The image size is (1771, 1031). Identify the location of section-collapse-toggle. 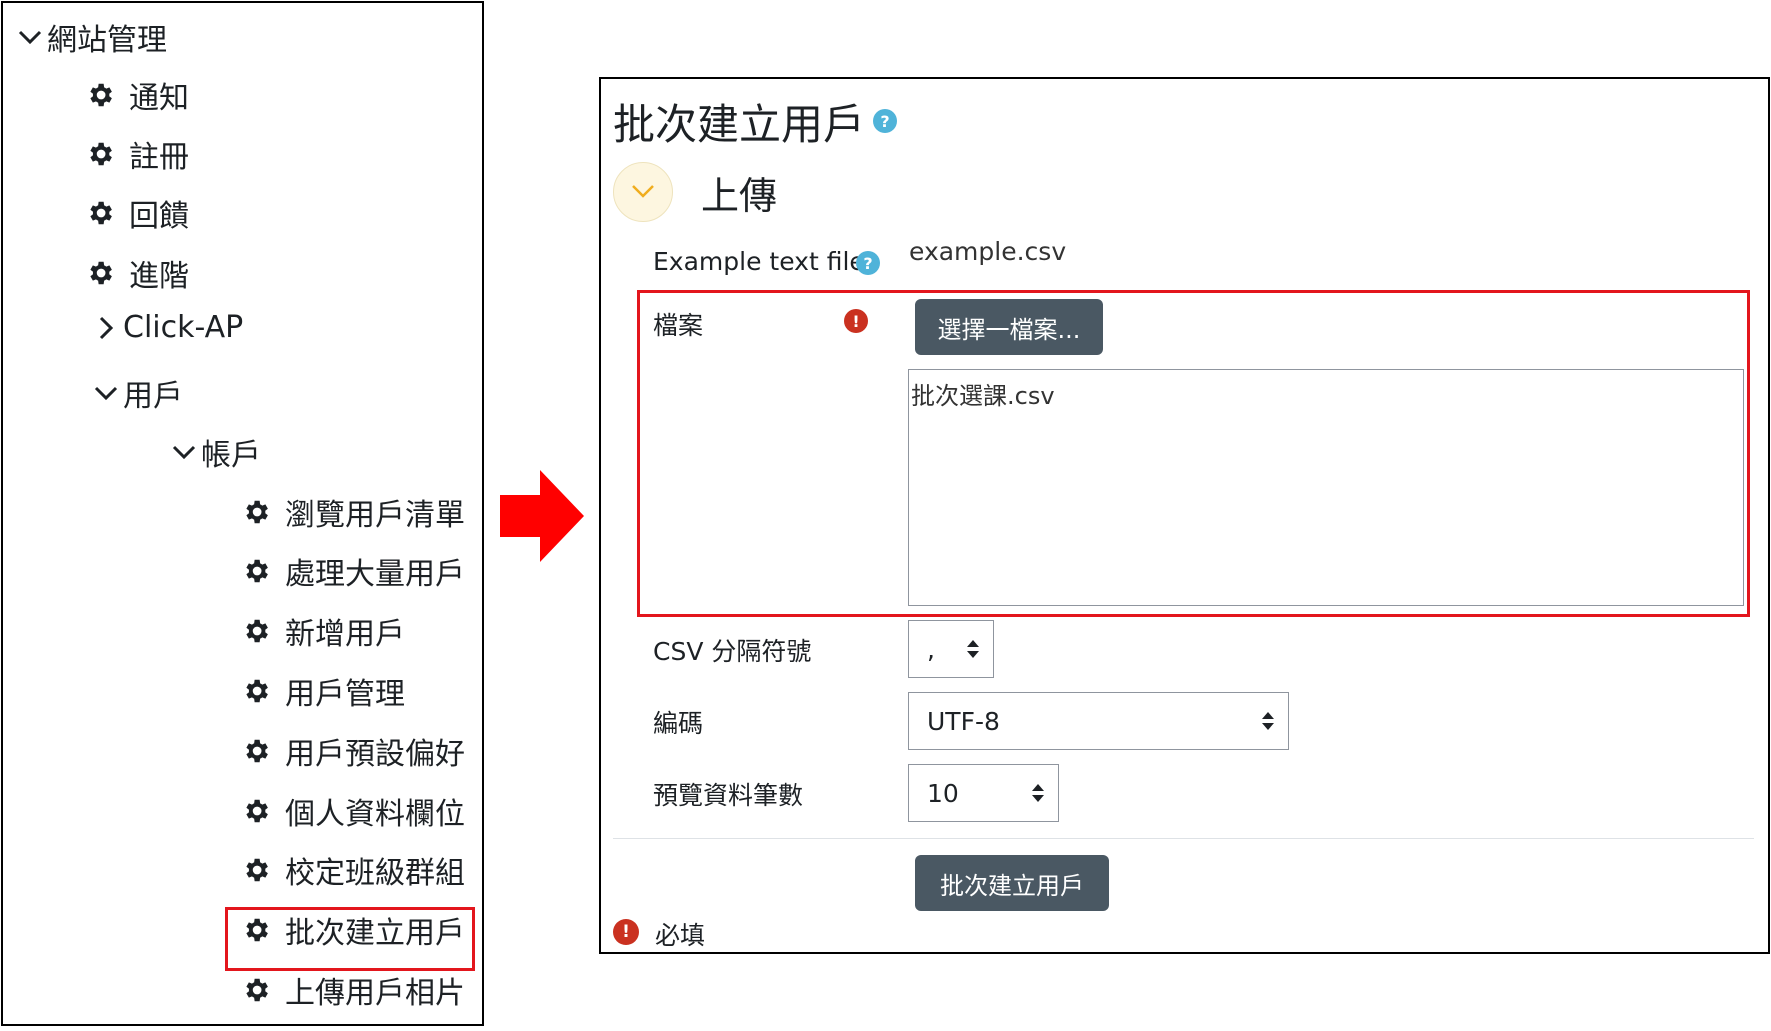
(643, 192).